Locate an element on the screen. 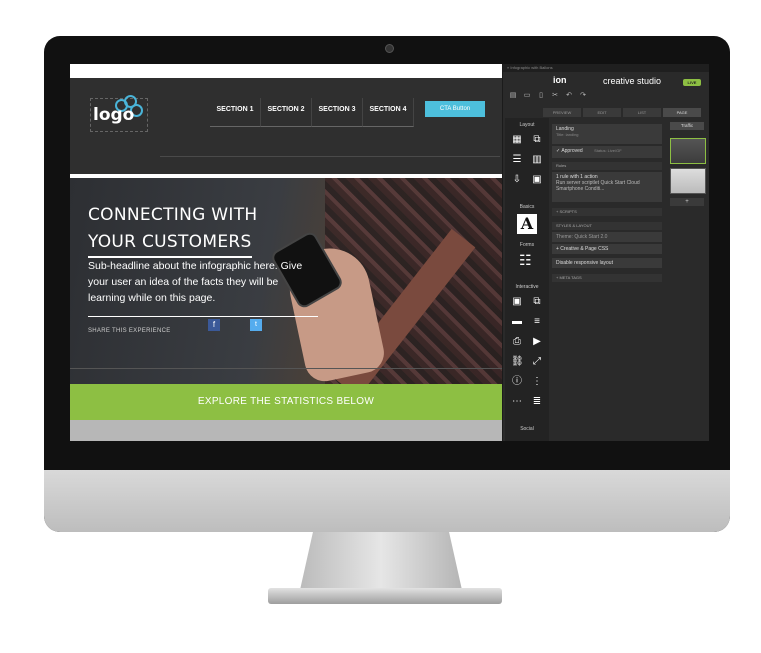  layout-grid-icon: ▦ is located at coordinates (517, 140).